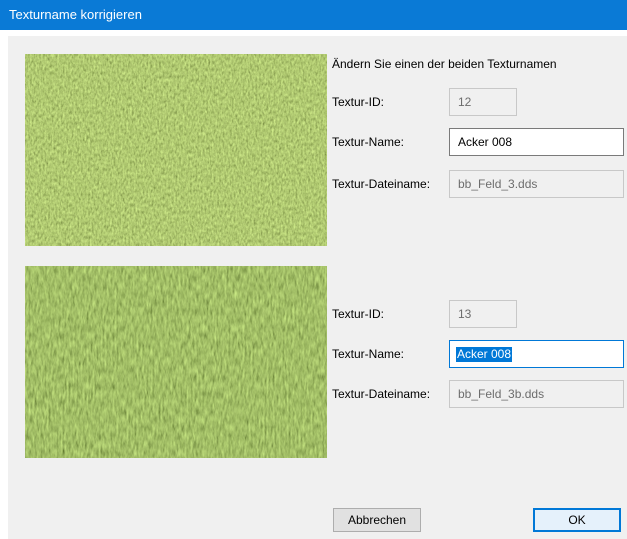 The width and height of the screenshot is (627, 539). I want to click on texture-2-id-field: 13, so click(483, 314).